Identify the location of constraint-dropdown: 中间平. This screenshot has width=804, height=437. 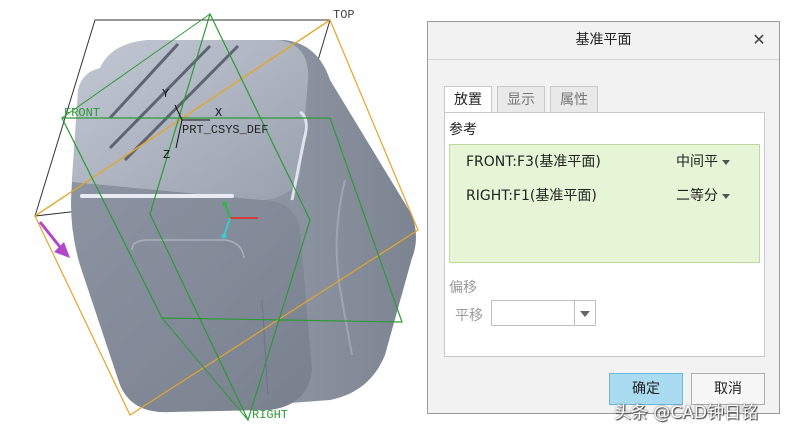
(703, 162).